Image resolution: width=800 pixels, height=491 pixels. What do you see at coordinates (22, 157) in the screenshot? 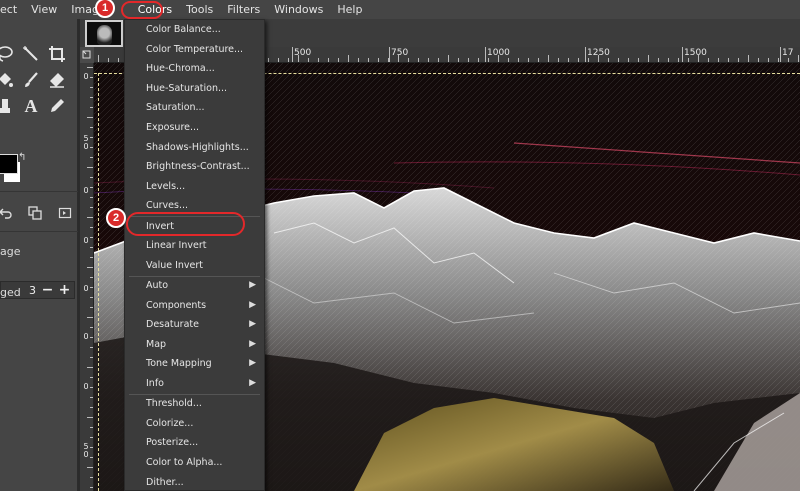
I see `swap-colors-icon: ↰` at bounding box center [22, 157].